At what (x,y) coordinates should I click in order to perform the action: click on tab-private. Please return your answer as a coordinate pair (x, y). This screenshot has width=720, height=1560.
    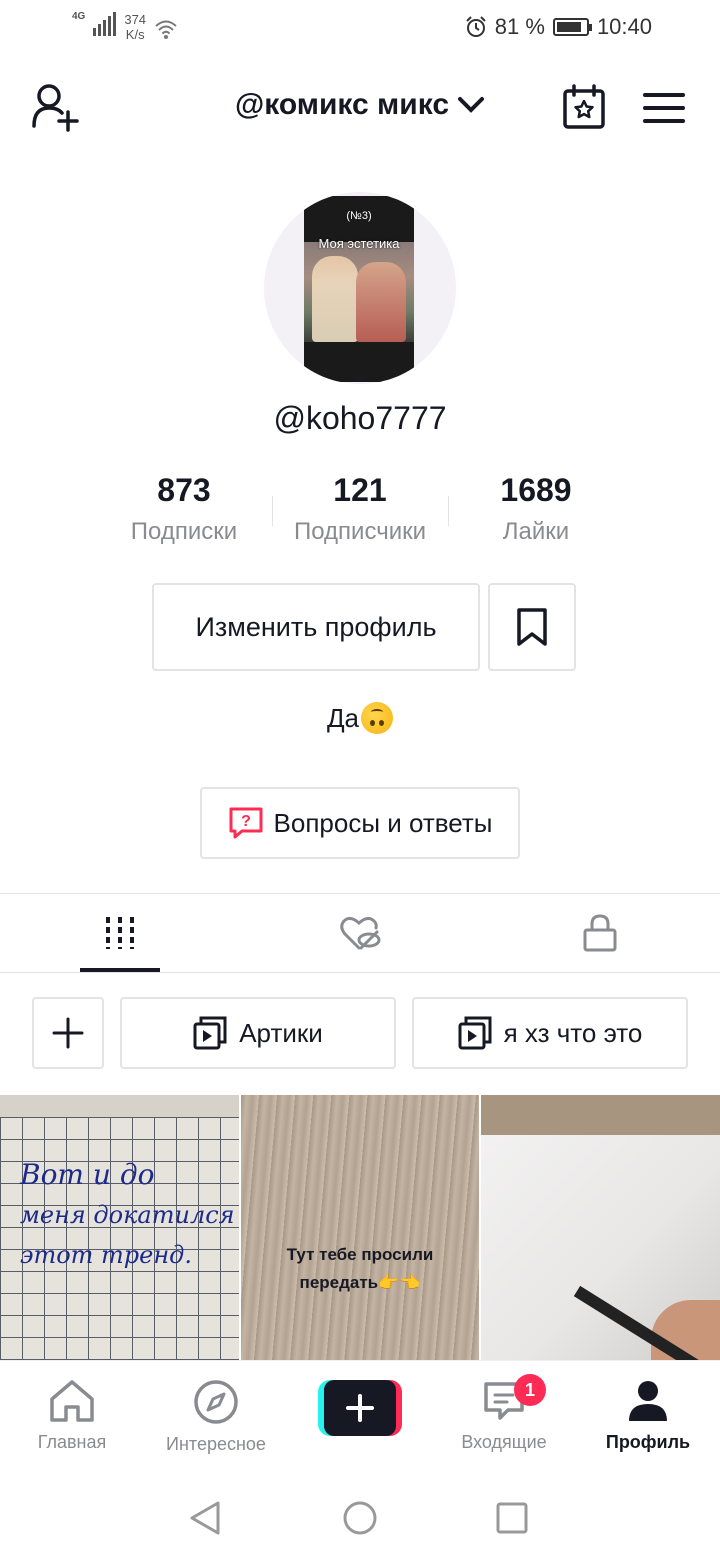
    Looking at the image, I should click on (600, 933).